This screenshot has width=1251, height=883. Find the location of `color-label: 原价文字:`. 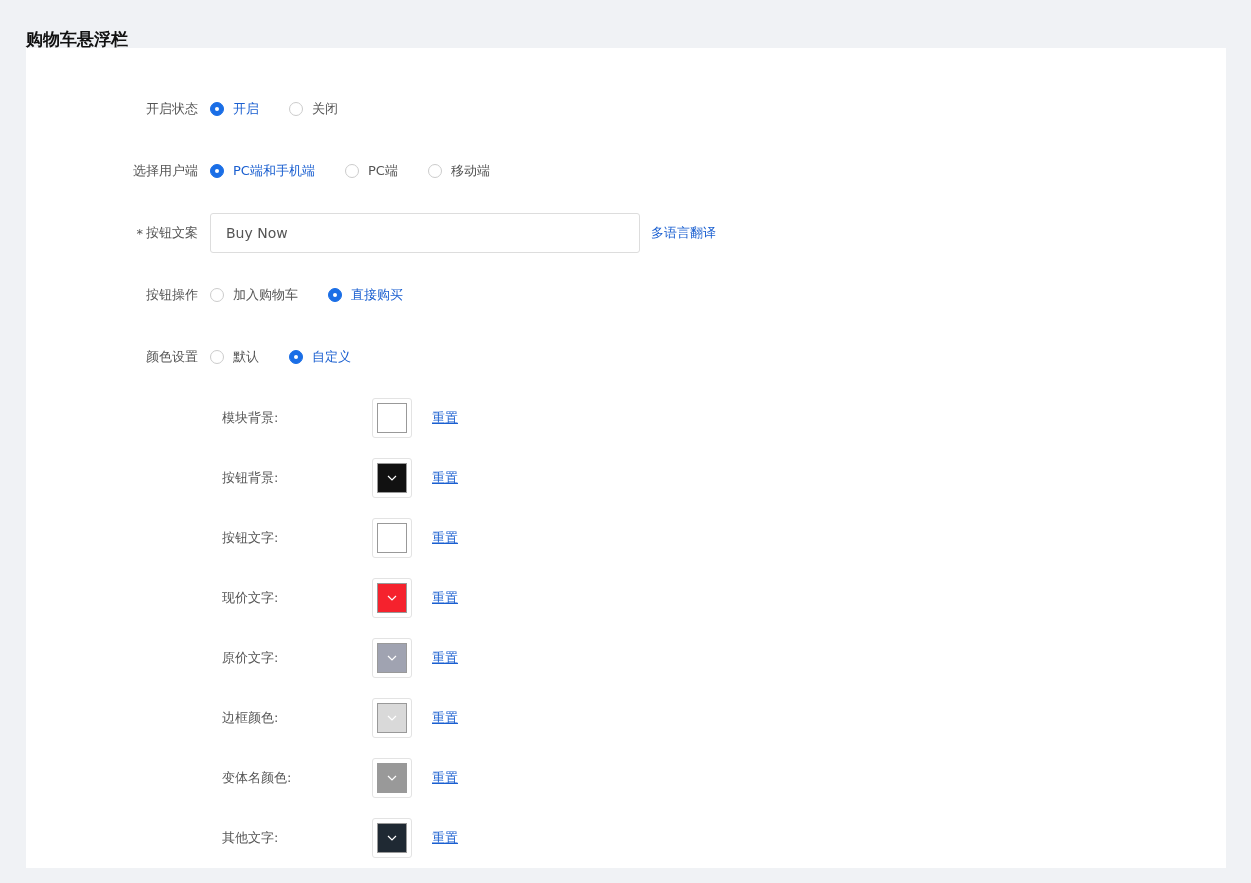

color-label: 原价文字: is located at coordinates (251, 658).